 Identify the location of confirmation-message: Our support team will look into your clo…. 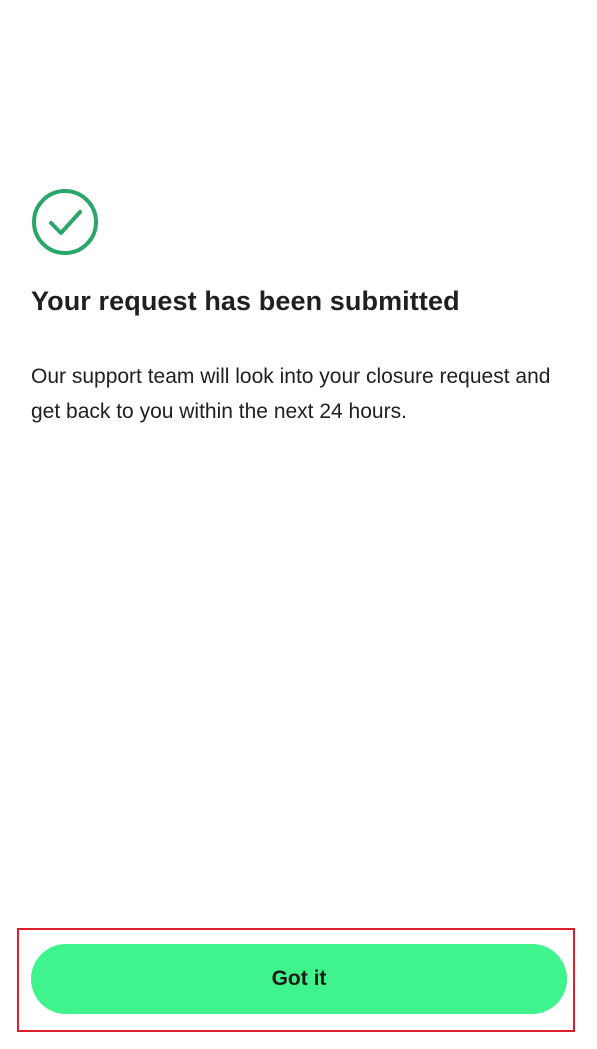
(291, 394).